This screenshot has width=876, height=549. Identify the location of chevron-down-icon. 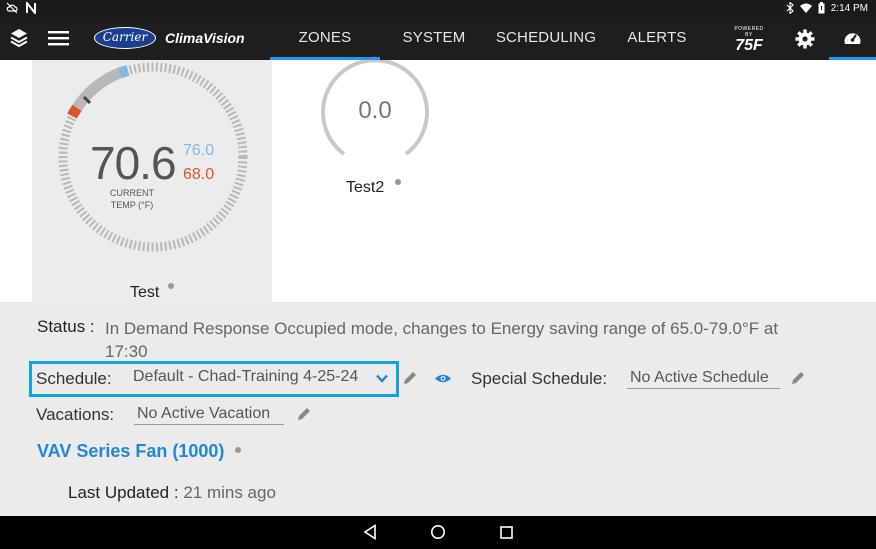
(382, 378).